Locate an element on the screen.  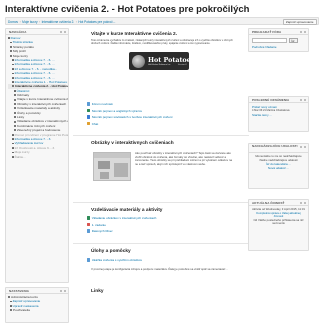
turn-editing-on-button: Zapnúť upravovanie is located at coordinates (299, 21).